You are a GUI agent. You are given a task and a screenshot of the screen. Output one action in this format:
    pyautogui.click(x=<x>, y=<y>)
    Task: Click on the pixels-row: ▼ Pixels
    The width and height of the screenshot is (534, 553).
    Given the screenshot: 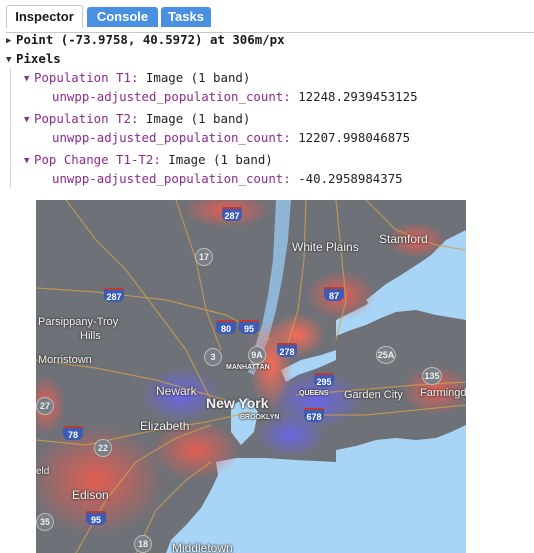 What is the action you would take?
    pyautogui.click(x=33, y=59)
    